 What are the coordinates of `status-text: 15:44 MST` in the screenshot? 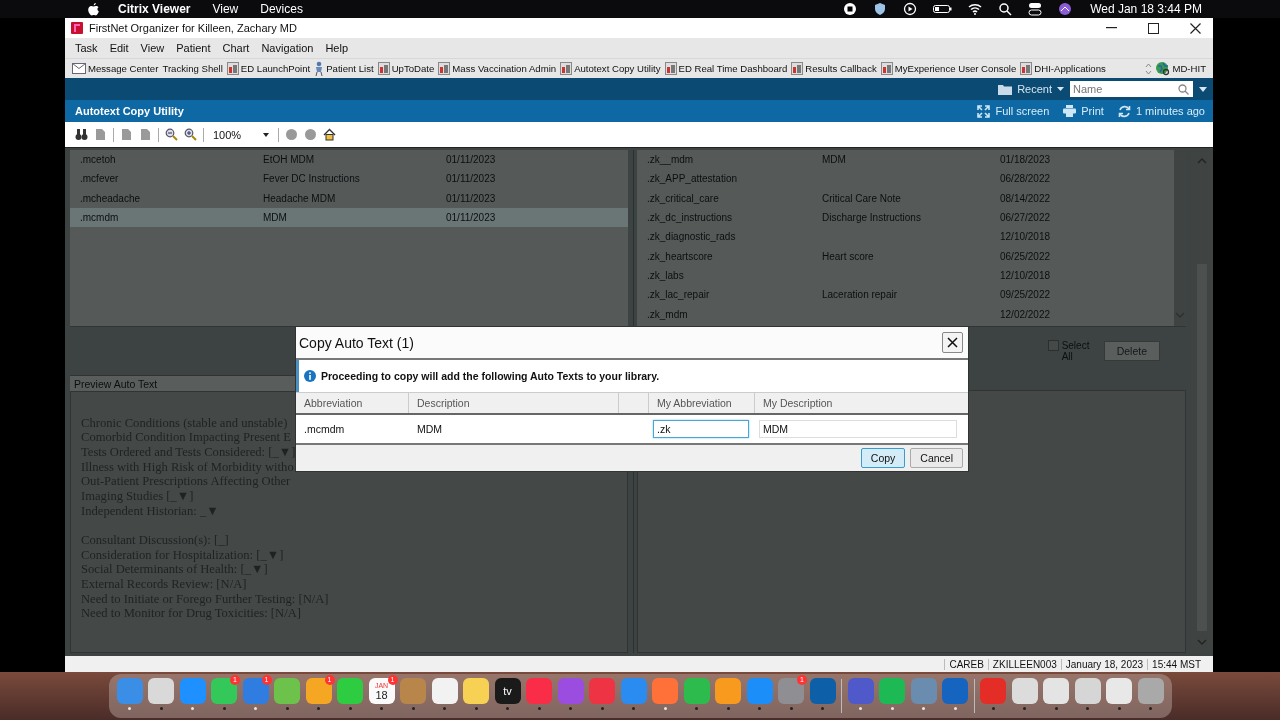 It's located at (1176, 664).